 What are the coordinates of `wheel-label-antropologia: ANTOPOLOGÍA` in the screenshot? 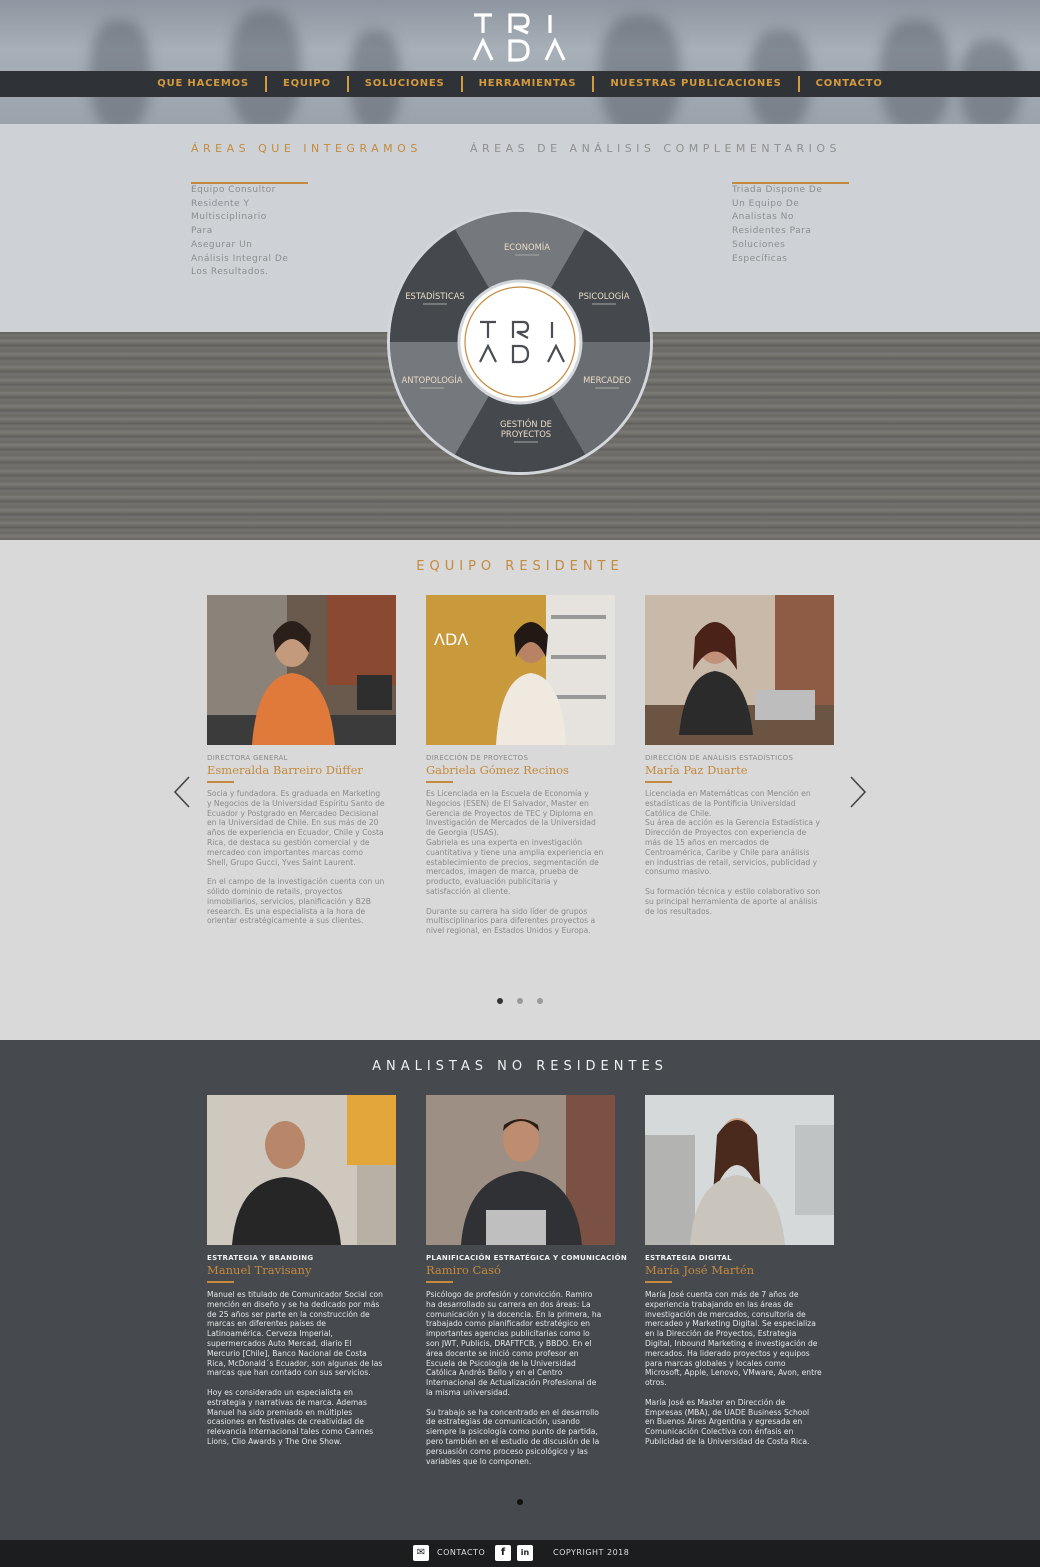 It's located at (432, 379).